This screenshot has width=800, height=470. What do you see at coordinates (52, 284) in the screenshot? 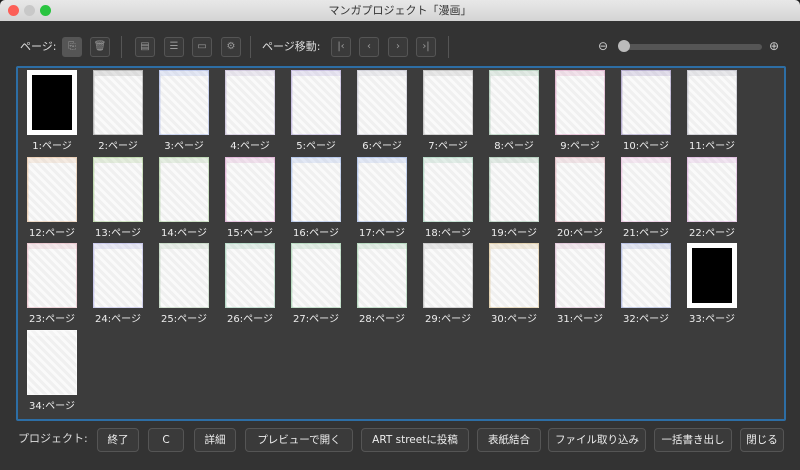
I see `page-thumbnail: 23:ページ` at bounding box center [52, 284].